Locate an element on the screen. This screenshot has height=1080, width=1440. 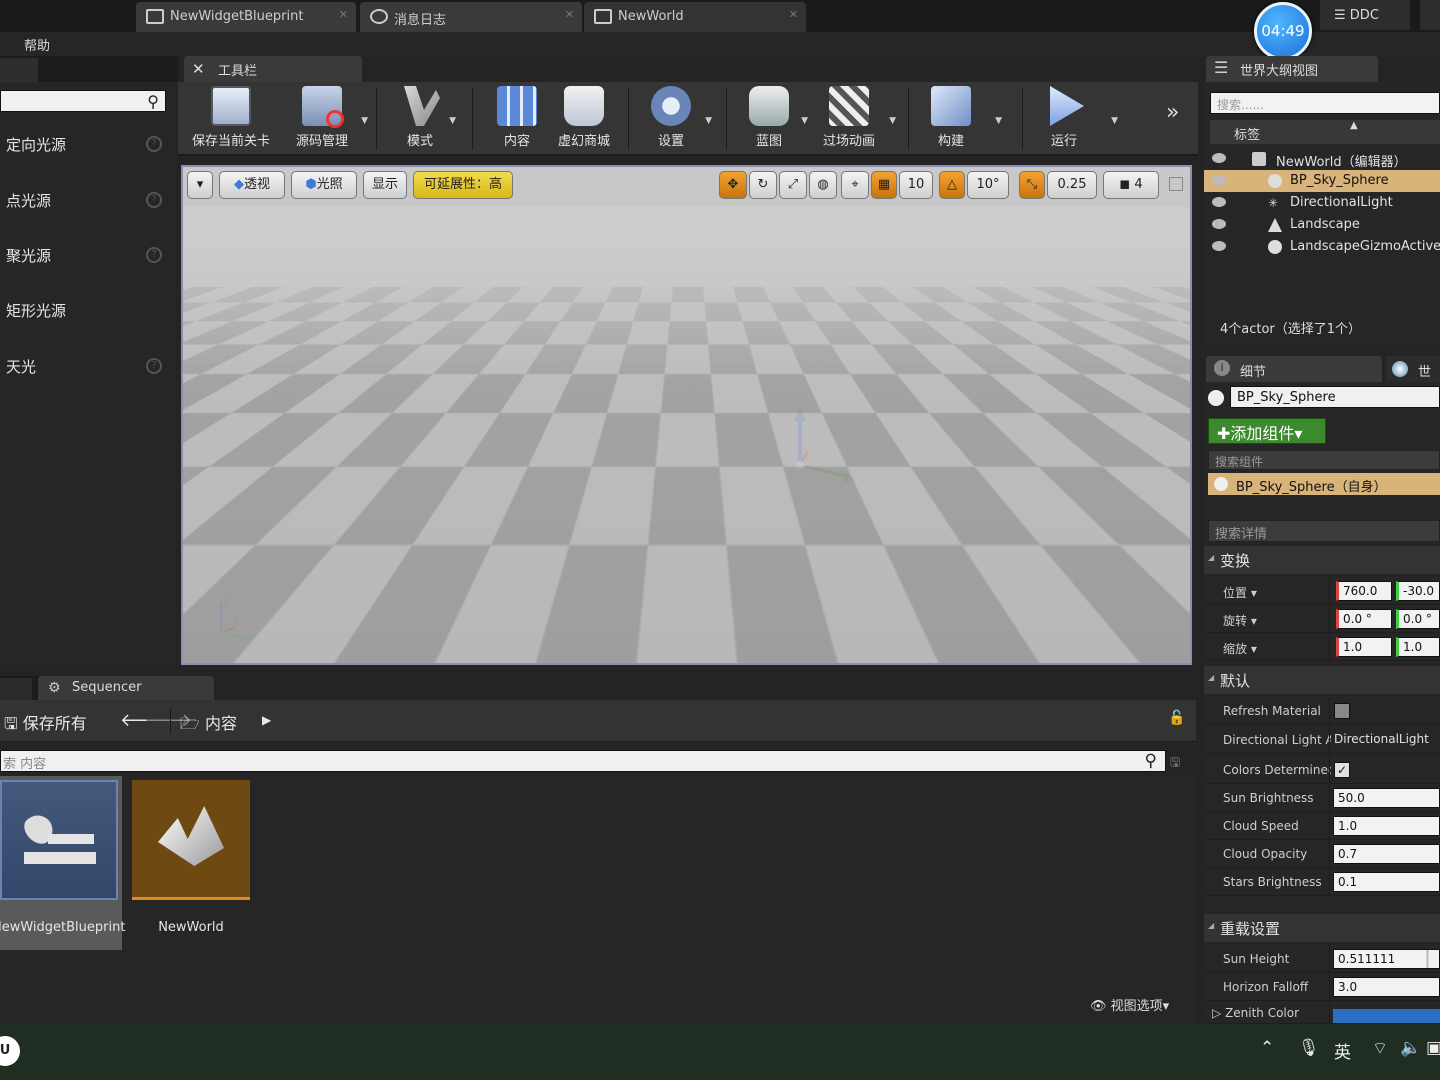
location-y-field: -30.0 is located at coordinates (1418, 591).